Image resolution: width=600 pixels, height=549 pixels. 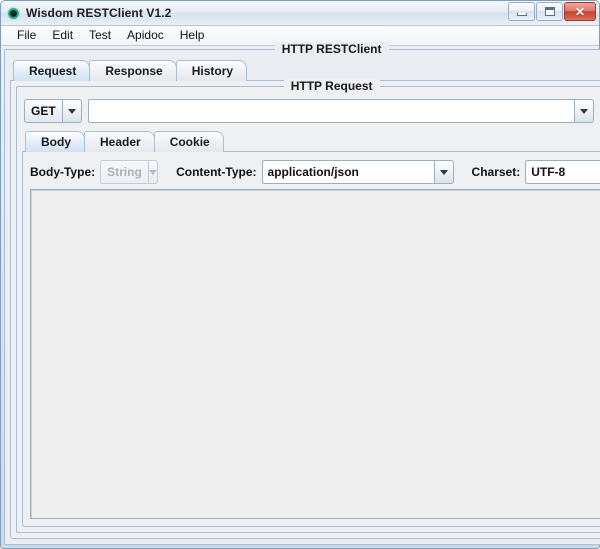 What do you see at coordinates (133, 70) in the screenshot?
I see `tab-response: Response` at bounding box center [133, 70].